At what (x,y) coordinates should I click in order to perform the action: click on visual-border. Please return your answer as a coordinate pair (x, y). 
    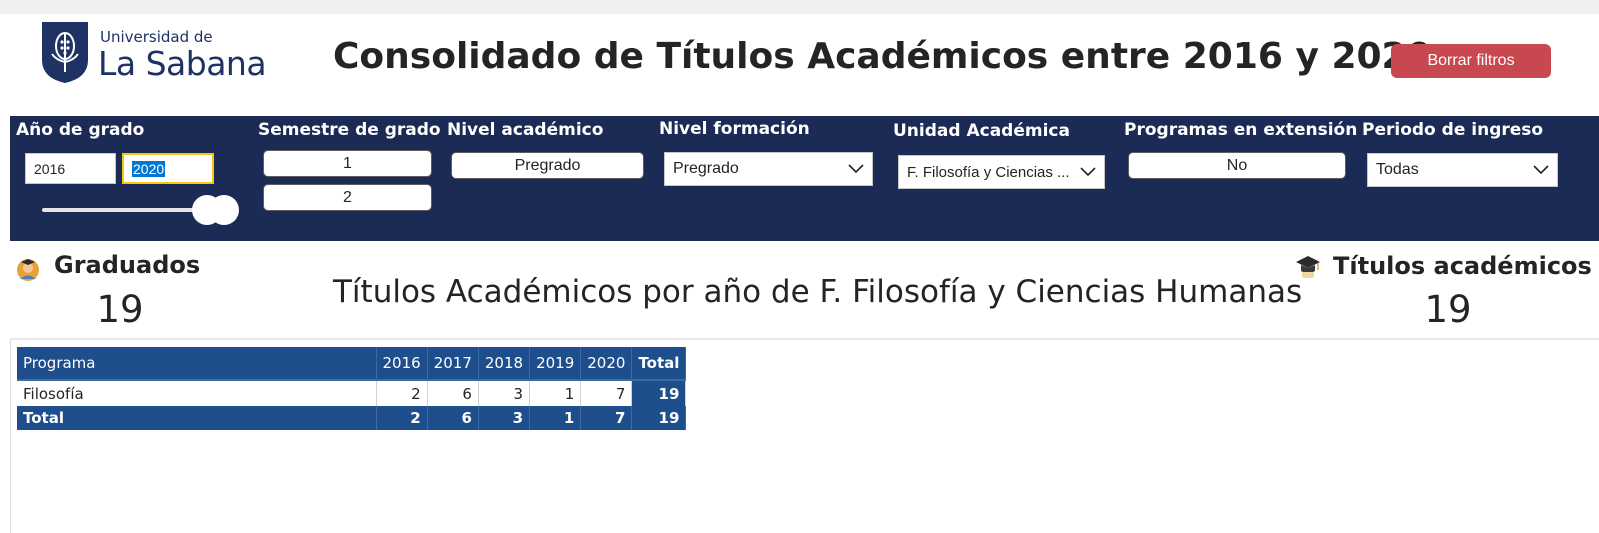
    Looking at the image, I should click on (10, 436).